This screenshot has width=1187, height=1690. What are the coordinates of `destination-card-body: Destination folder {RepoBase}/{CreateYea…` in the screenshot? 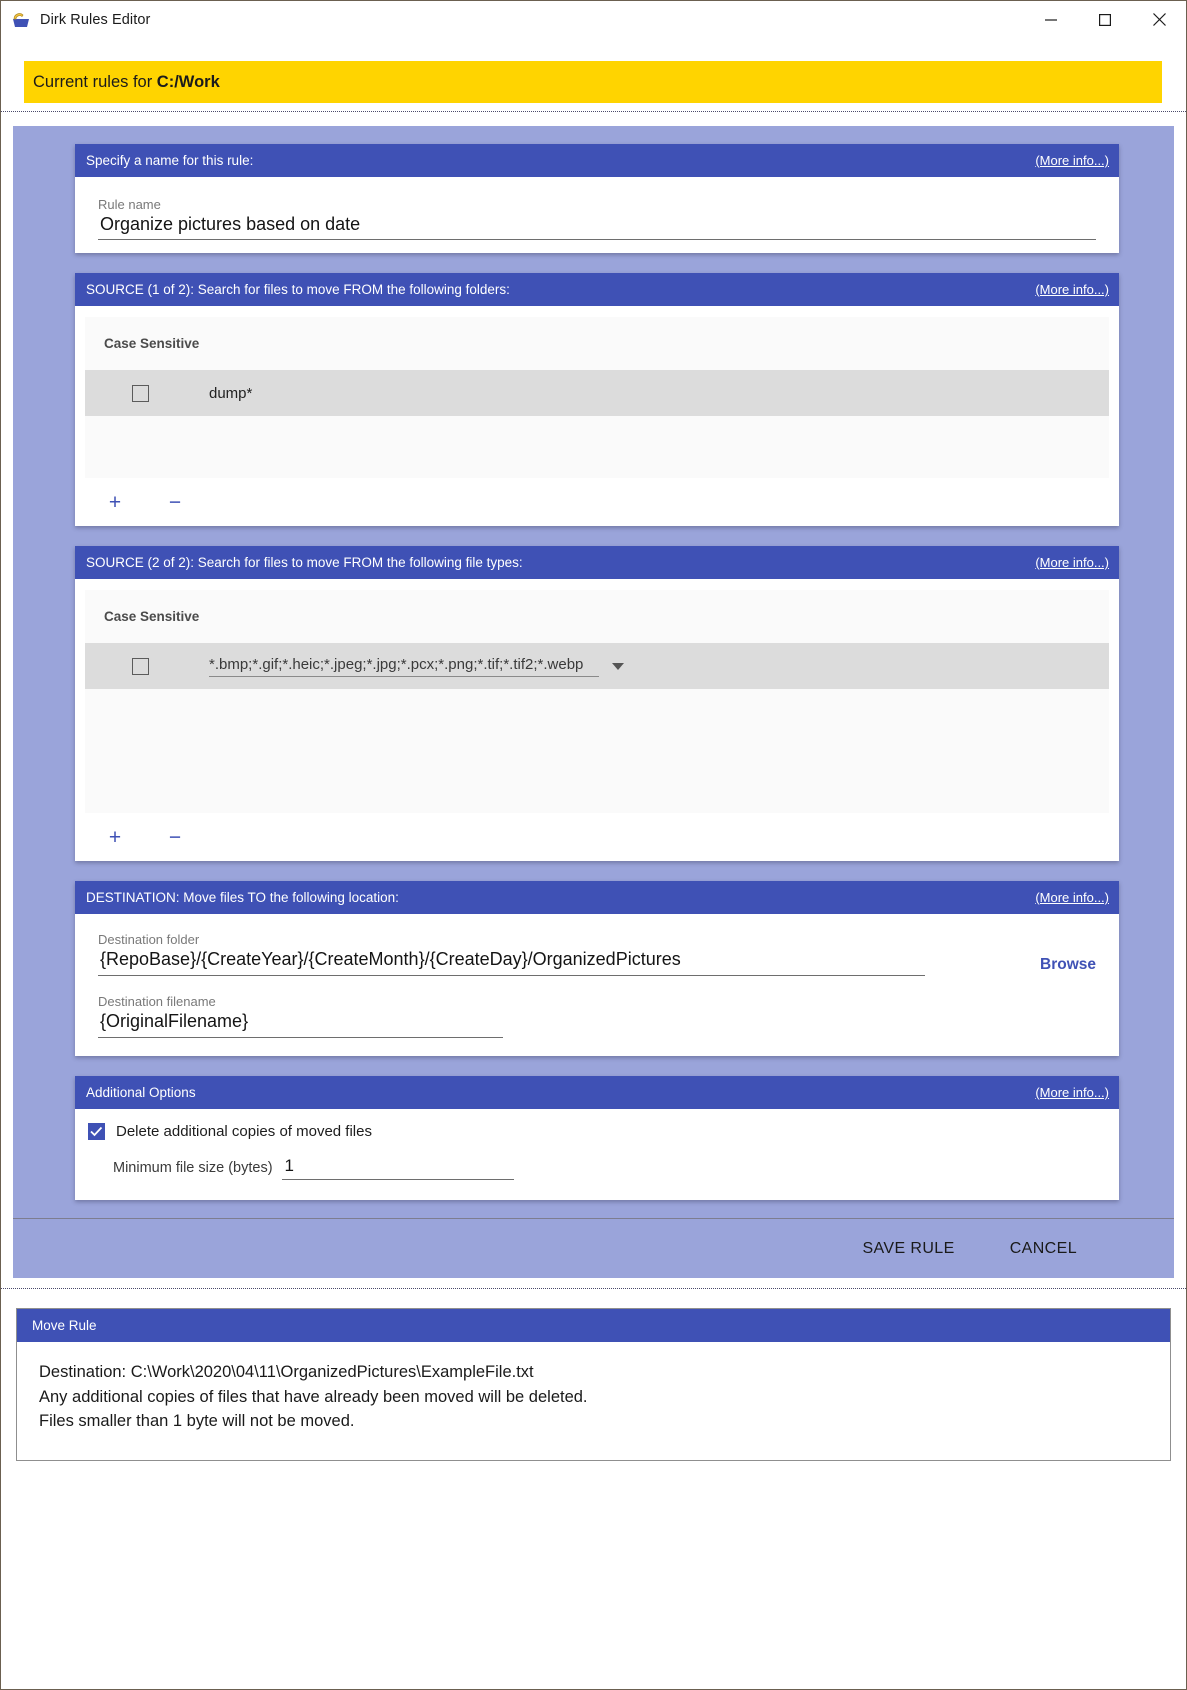 It's located at (597, 985).